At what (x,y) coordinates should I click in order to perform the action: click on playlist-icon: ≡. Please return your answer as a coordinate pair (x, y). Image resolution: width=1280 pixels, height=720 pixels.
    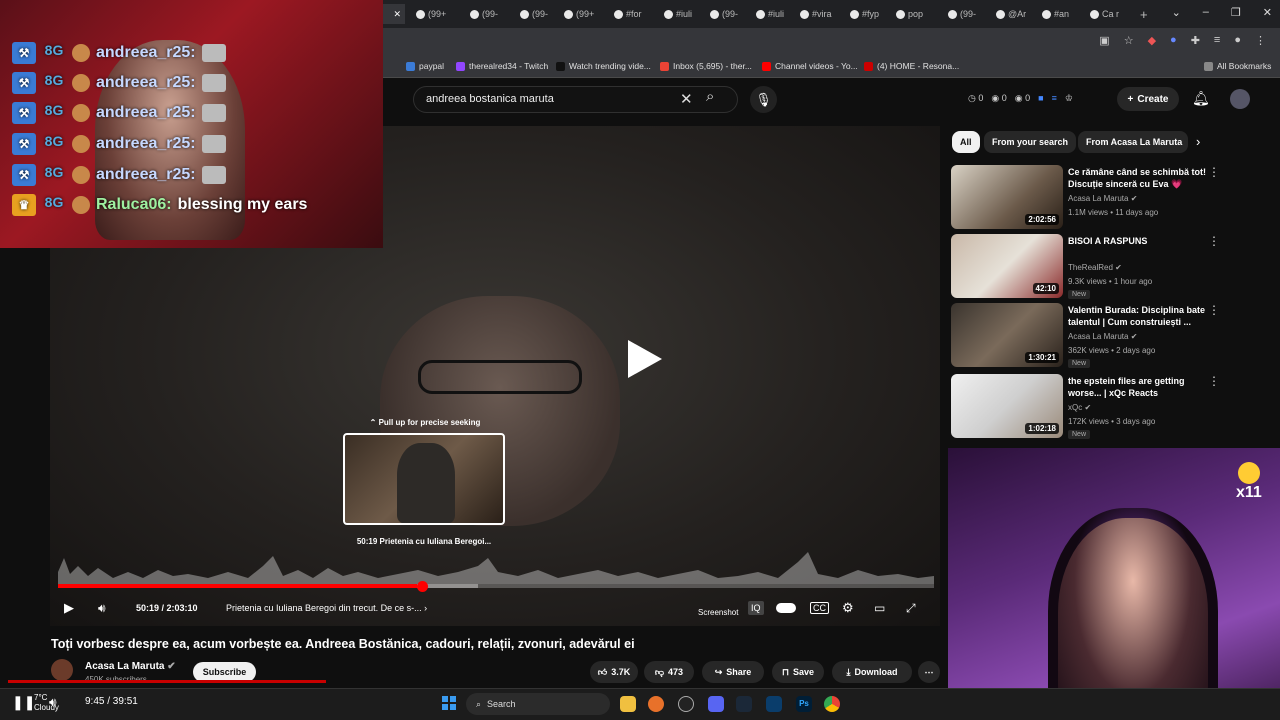
    Looking at the image, I should click on (1054, 98).